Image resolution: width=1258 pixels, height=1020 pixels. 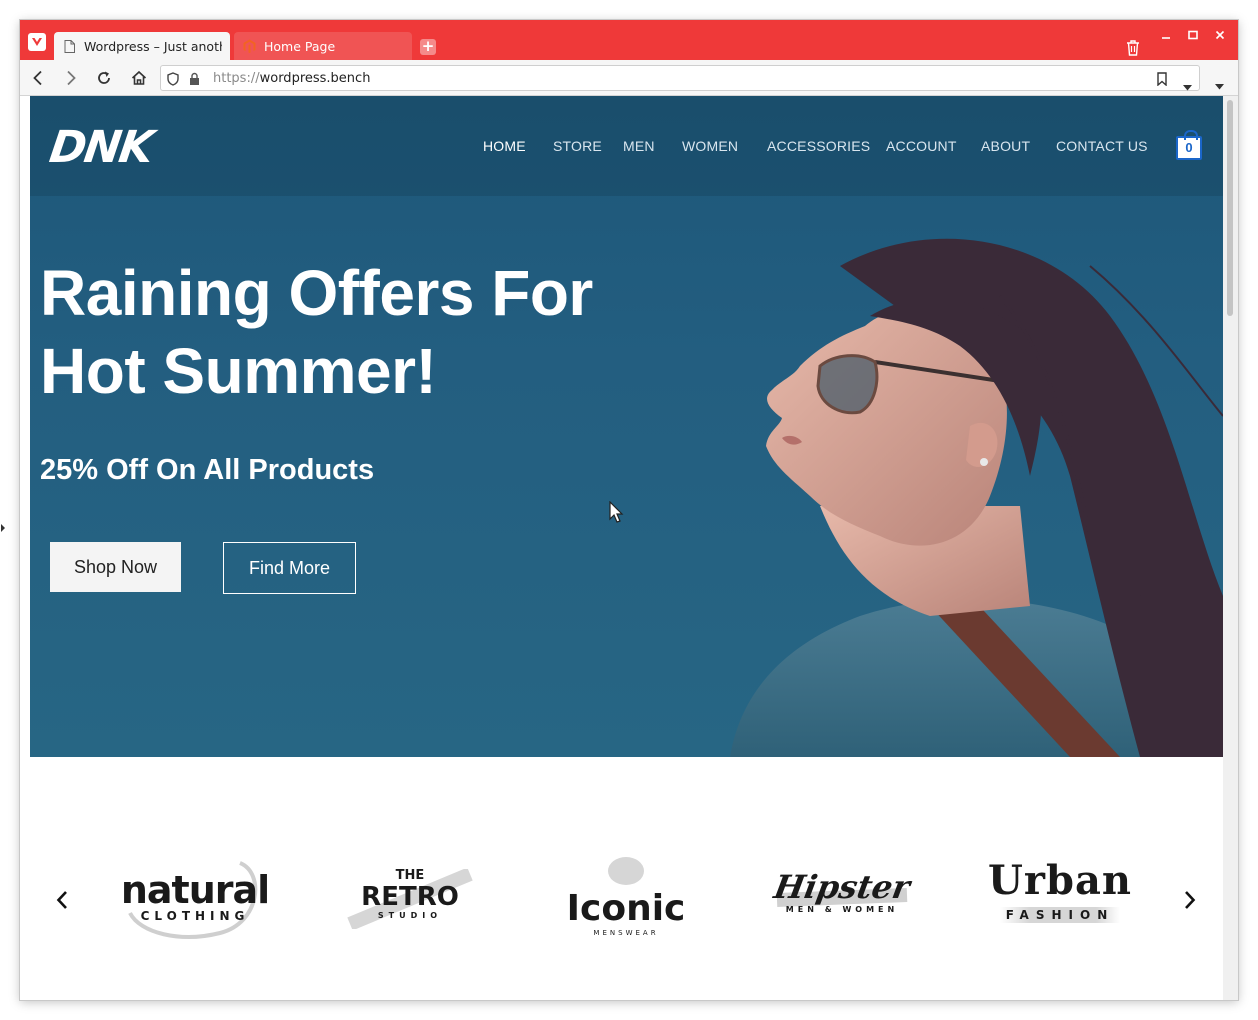 What do you see at coordinates (1190, 900) in the screenshot?
I see `chevron-right-icon` at bounding box center [1190, 900].